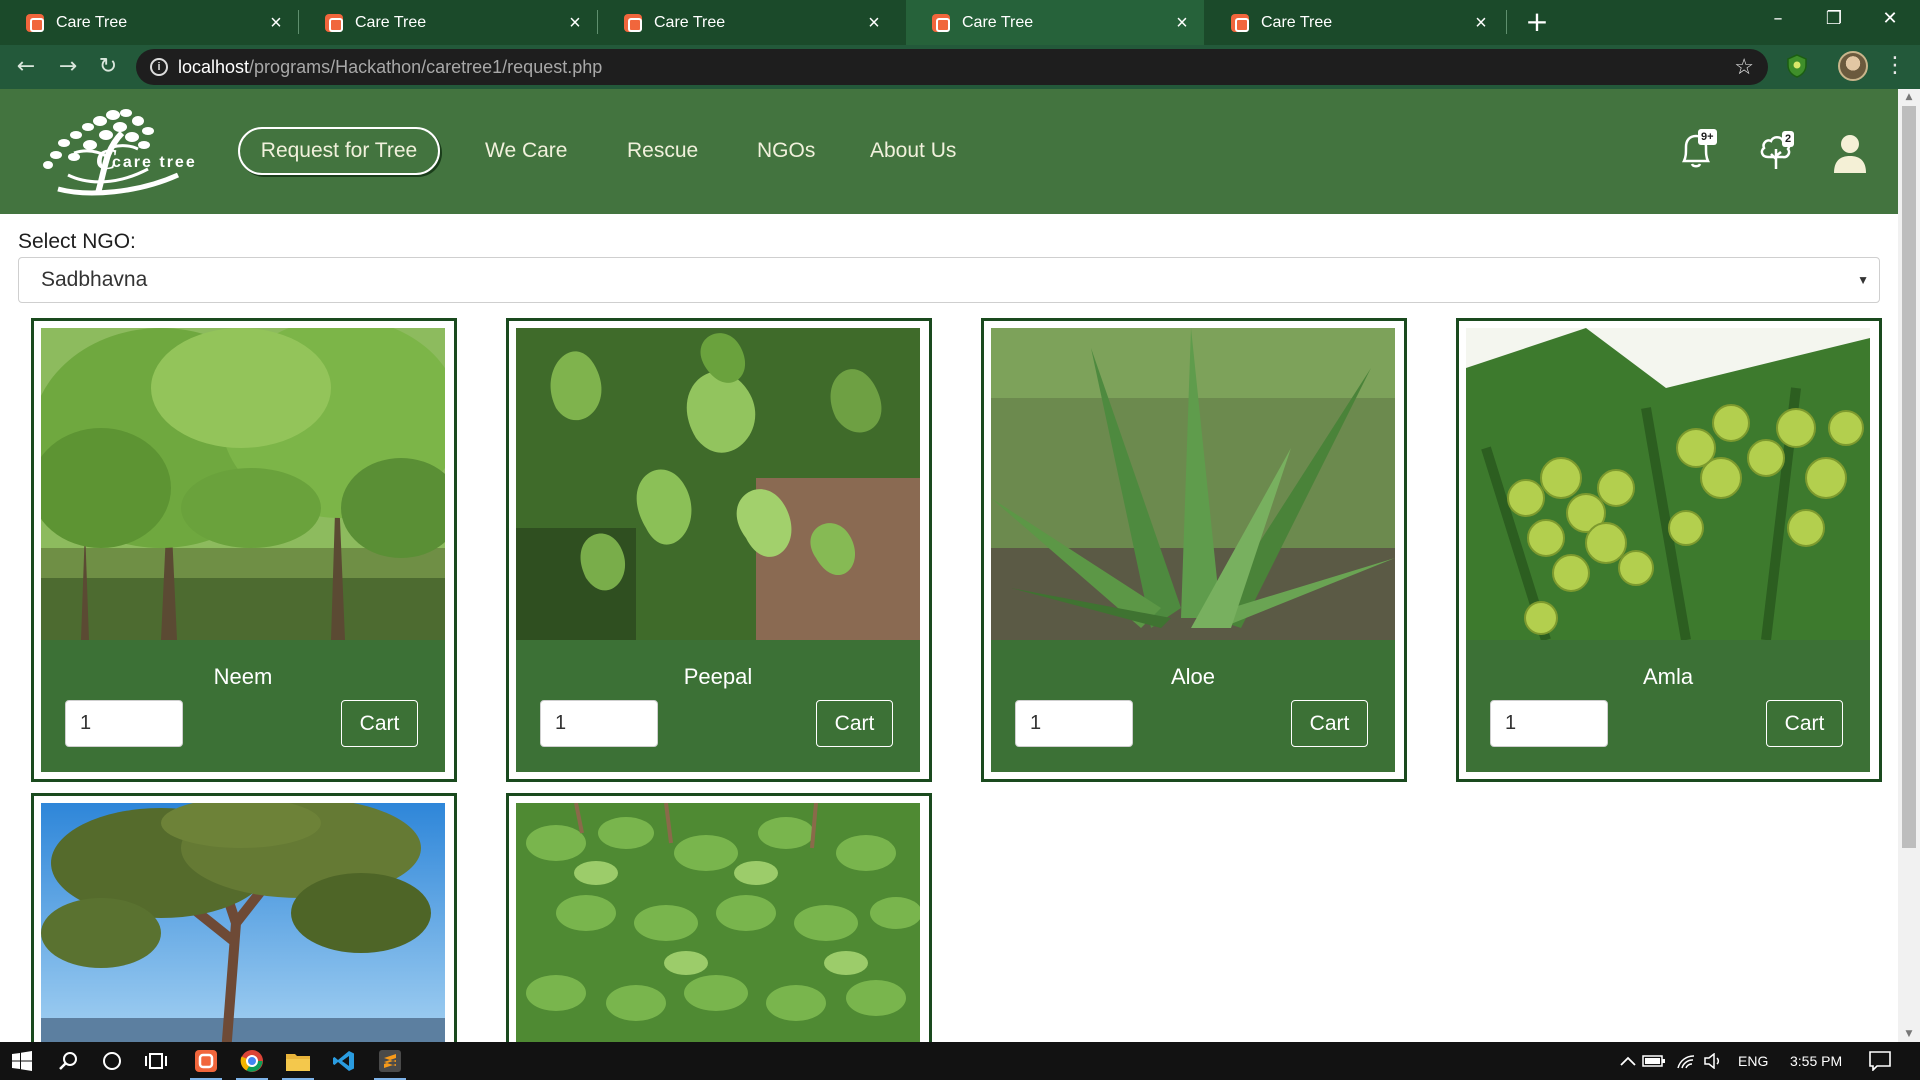 The width and height of the screenshot is (1920, 1080). I want to click on tree-cart-button: 2, so click(1778, 151).